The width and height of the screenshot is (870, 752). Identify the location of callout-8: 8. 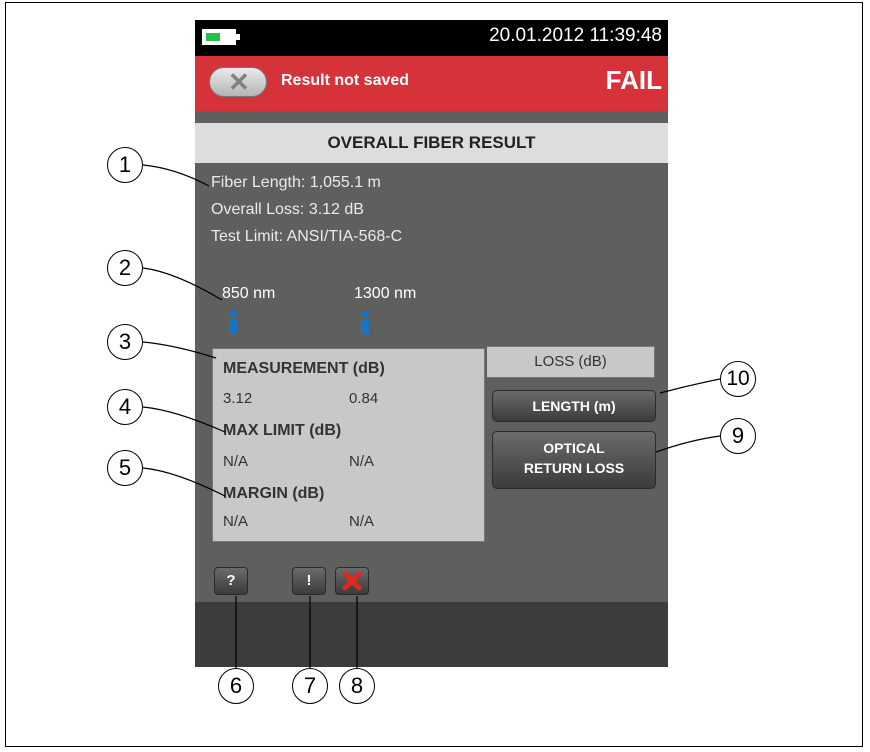
(357, 686).